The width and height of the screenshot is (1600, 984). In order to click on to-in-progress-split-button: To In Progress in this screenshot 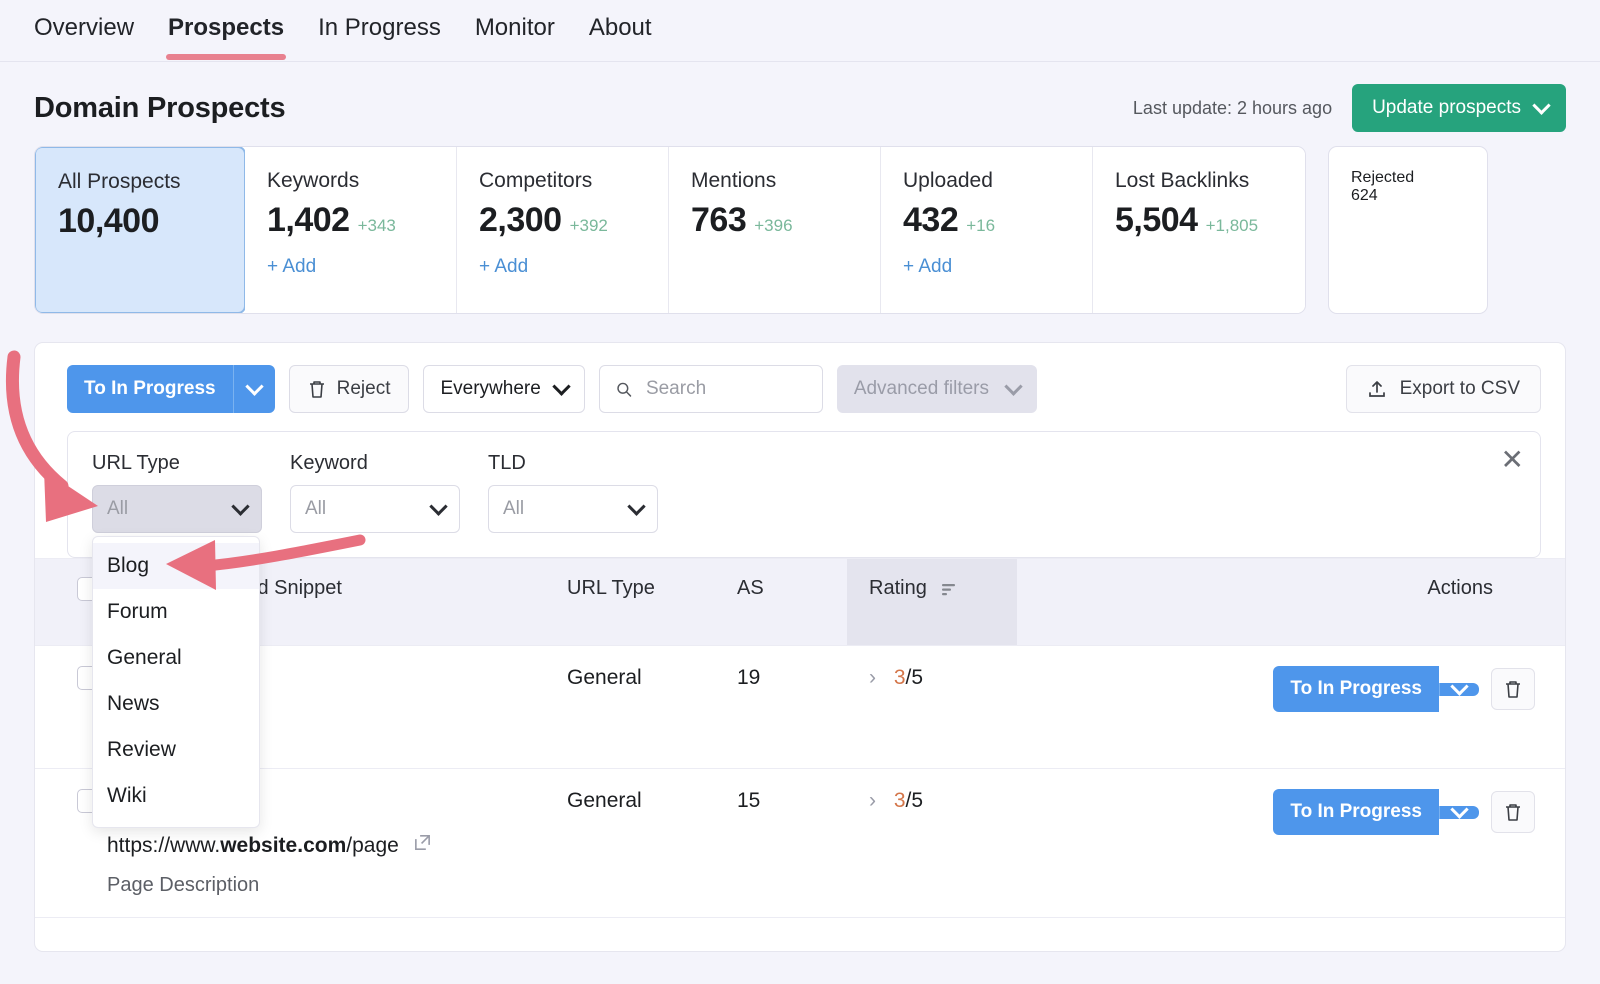, I will do `click(171, 389)`.